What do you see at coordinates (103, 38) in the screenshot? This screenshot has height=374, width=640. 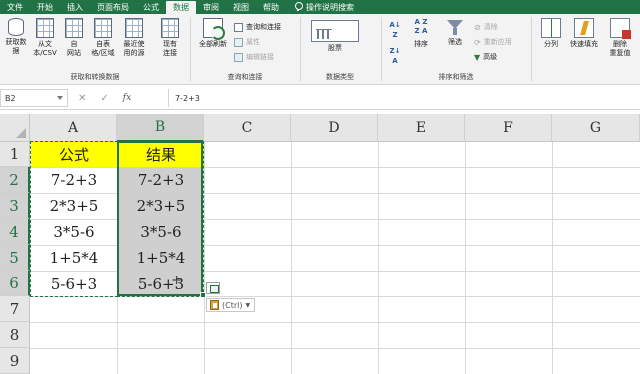 I see `from-table-range-button: 自表 格/区域` at bounding box center [103, 38].